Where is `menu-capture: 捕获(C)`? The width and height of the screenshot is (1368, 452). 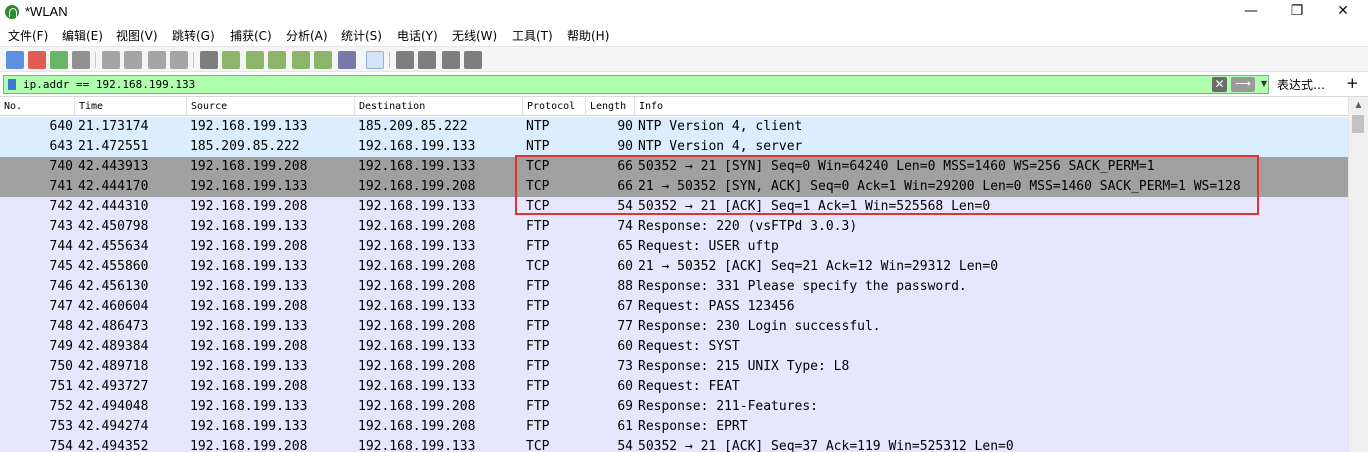 menu-capture: 捕获(C) is located at coordinates (251, 35).